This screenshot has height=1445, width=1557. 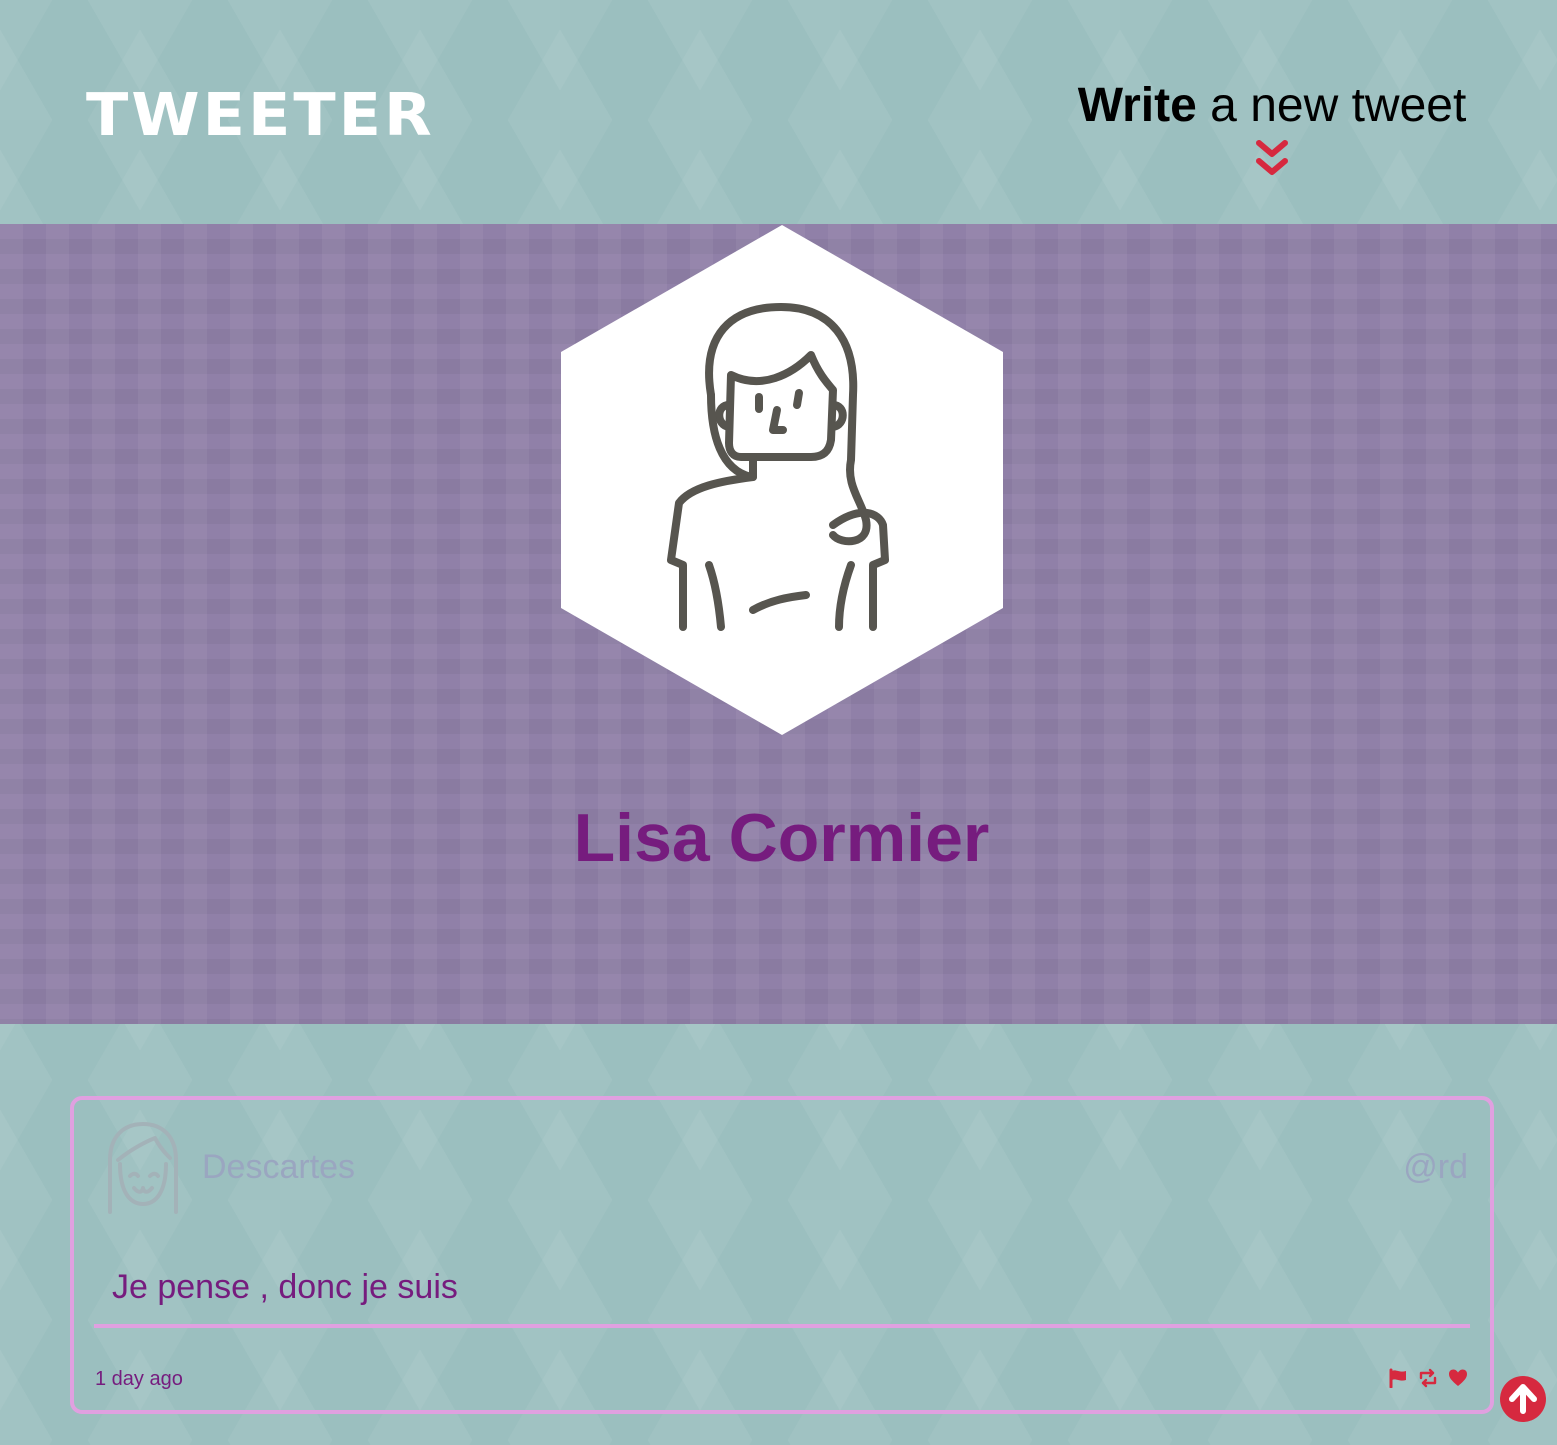 I want to click on tweet-actions, so click(x=1428, y=1378).